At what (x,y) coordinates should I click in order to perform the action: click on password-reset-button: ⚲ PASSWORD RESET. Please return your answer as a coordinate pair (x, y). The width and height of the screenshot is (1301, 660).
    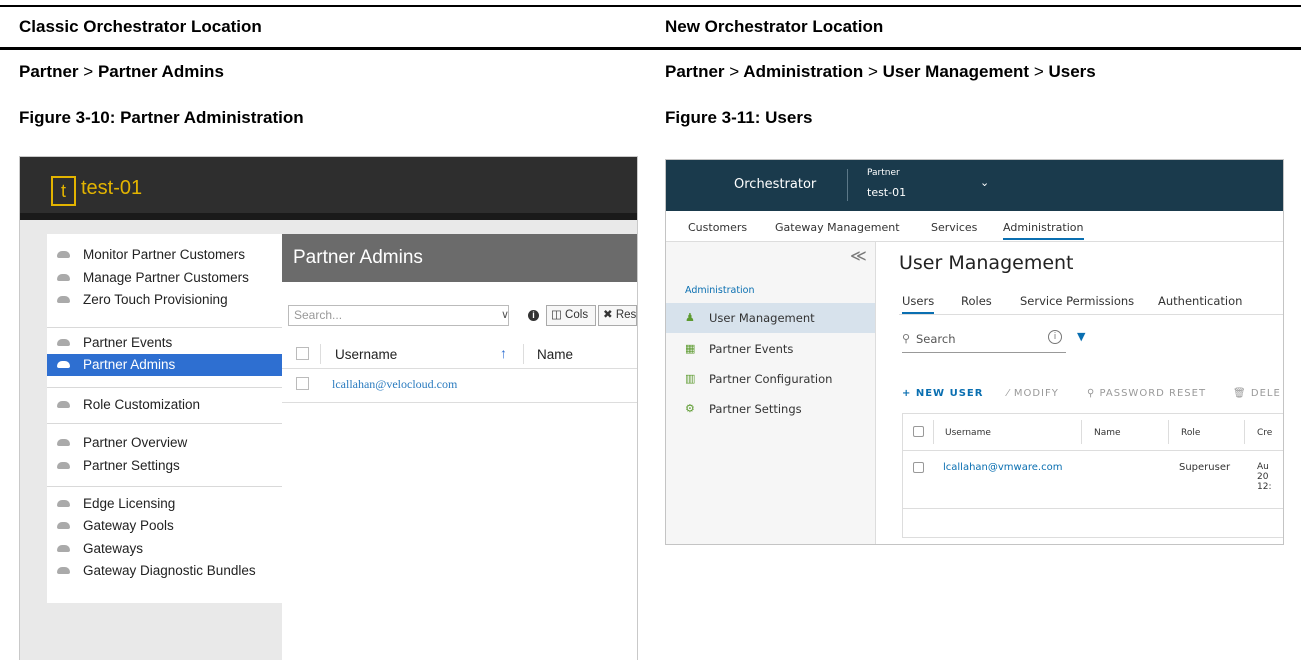
    Looking at the image, I should click on (1146, 393).